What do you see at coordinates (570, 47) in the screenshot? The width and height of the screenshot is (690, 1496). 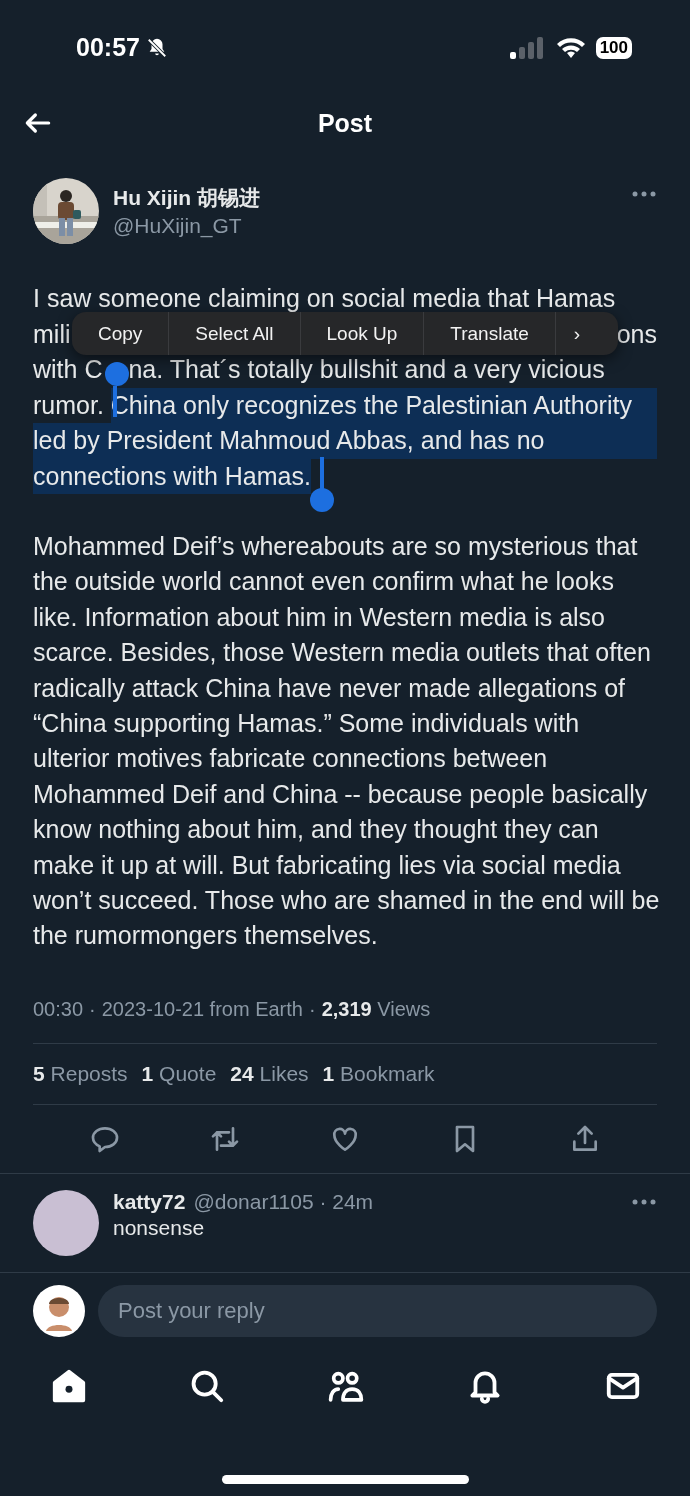 I see `wifi-icon` at bounding box center [570, 47].